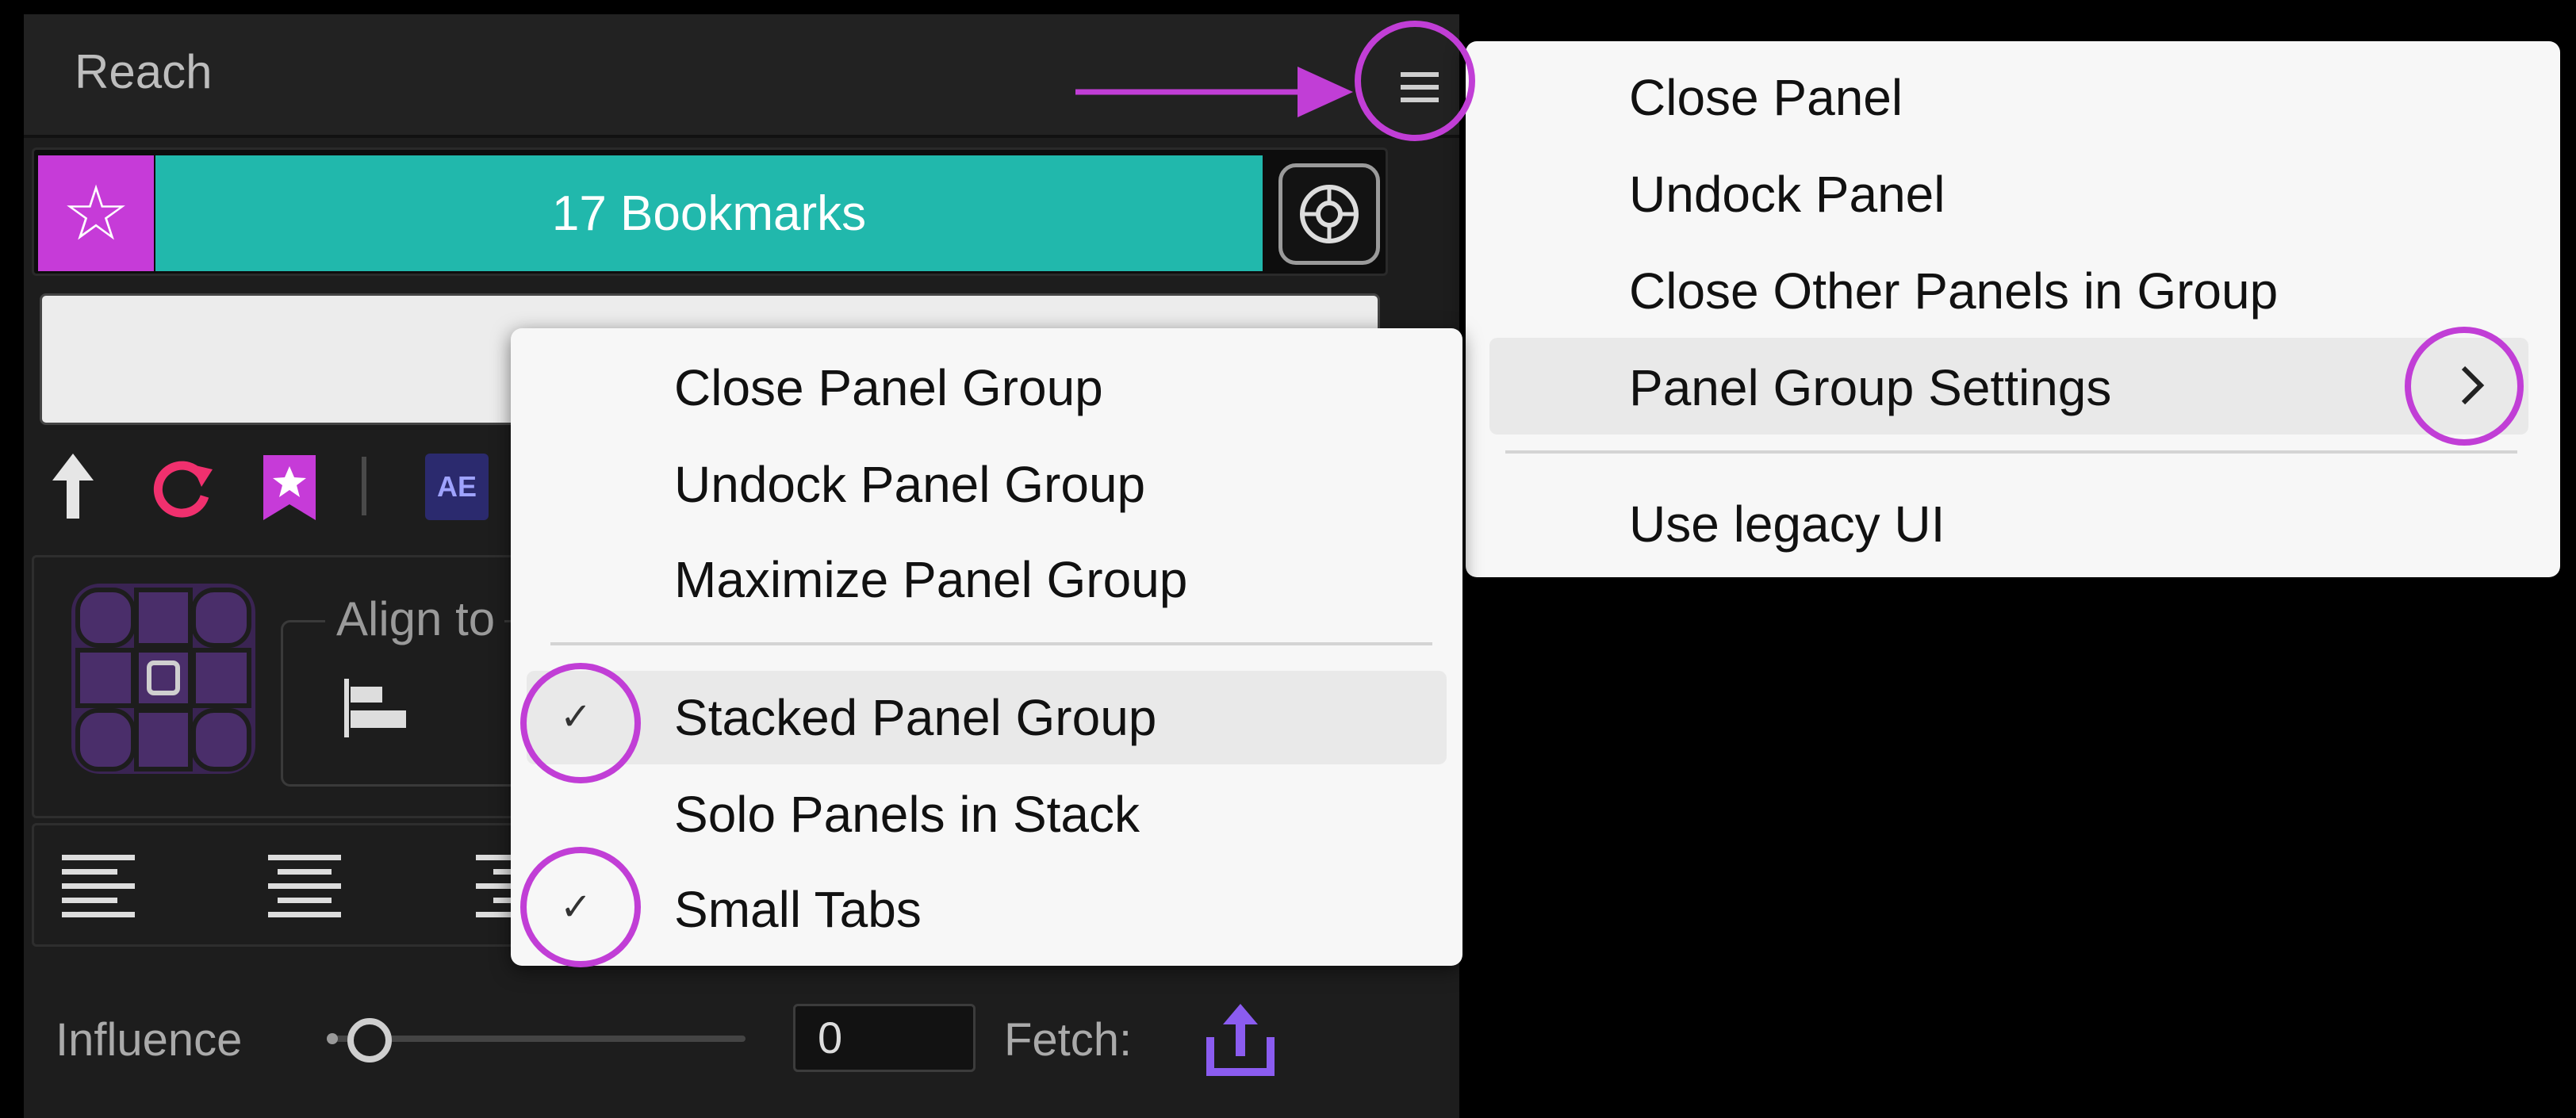 This screenshot has width=2576, height=1118. Describe the element at coordinates (96, 213) in the screenshot. I see `star-icon: ☆` at that location.